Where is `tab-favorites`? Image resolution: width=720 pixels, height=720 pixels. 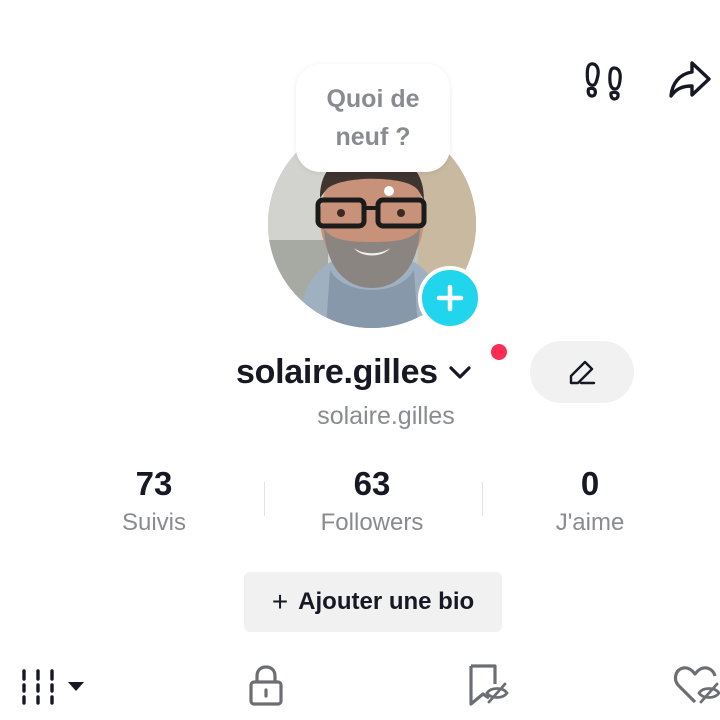 tab-favorites is located at coordinates (486, 685).